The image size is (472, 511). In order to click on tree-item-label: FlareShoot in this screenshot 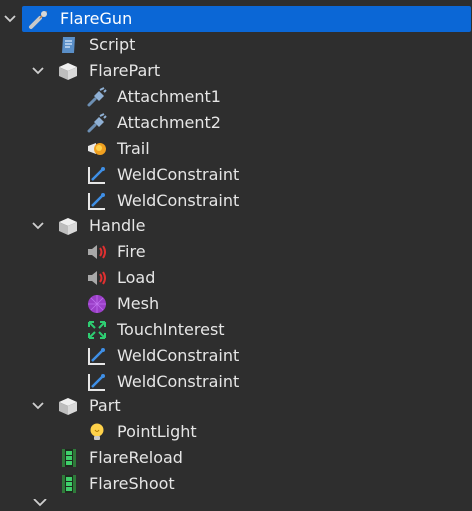, I will do `click(132, 483)`.